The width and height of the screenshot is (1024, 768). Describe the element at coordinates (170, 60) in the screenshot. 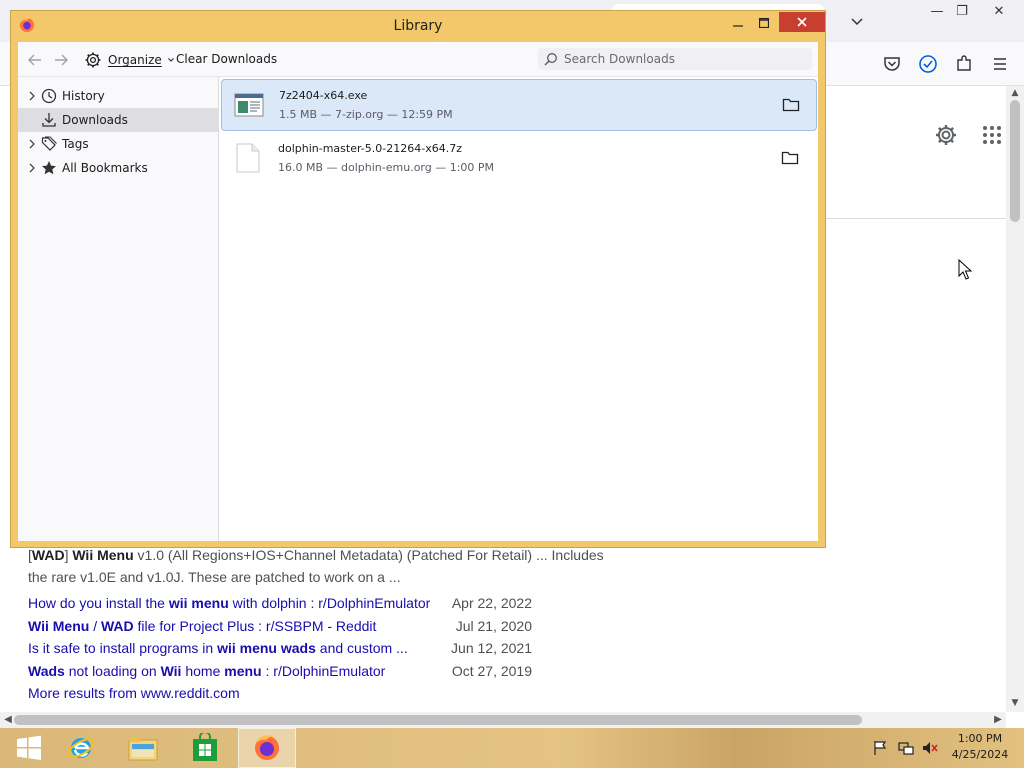

I see `dropdown-arrow-icon` at that location.